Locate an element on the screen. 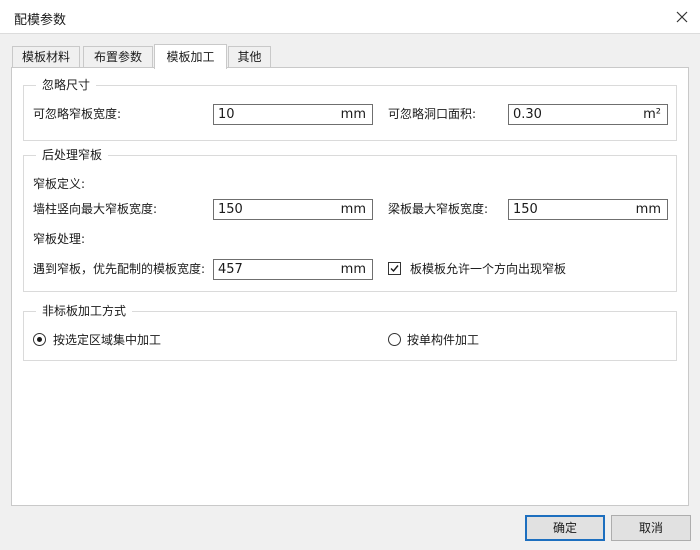 The width and height of the screenshot is (700, 550). hole-area-field: 0.30 m² is located at coordinates (588, 114).